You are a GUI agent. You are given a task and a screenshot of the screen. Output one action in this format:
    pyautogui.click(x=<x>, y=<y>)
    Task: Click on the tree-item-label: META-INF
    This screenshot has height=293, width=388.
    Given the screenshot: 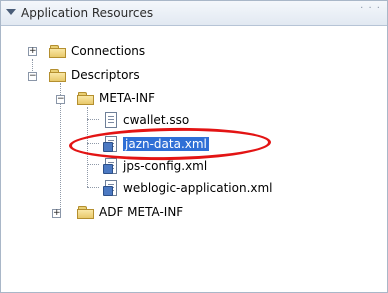 What is the action you would take?
    pyautogui.click(x=127, y=98)
    